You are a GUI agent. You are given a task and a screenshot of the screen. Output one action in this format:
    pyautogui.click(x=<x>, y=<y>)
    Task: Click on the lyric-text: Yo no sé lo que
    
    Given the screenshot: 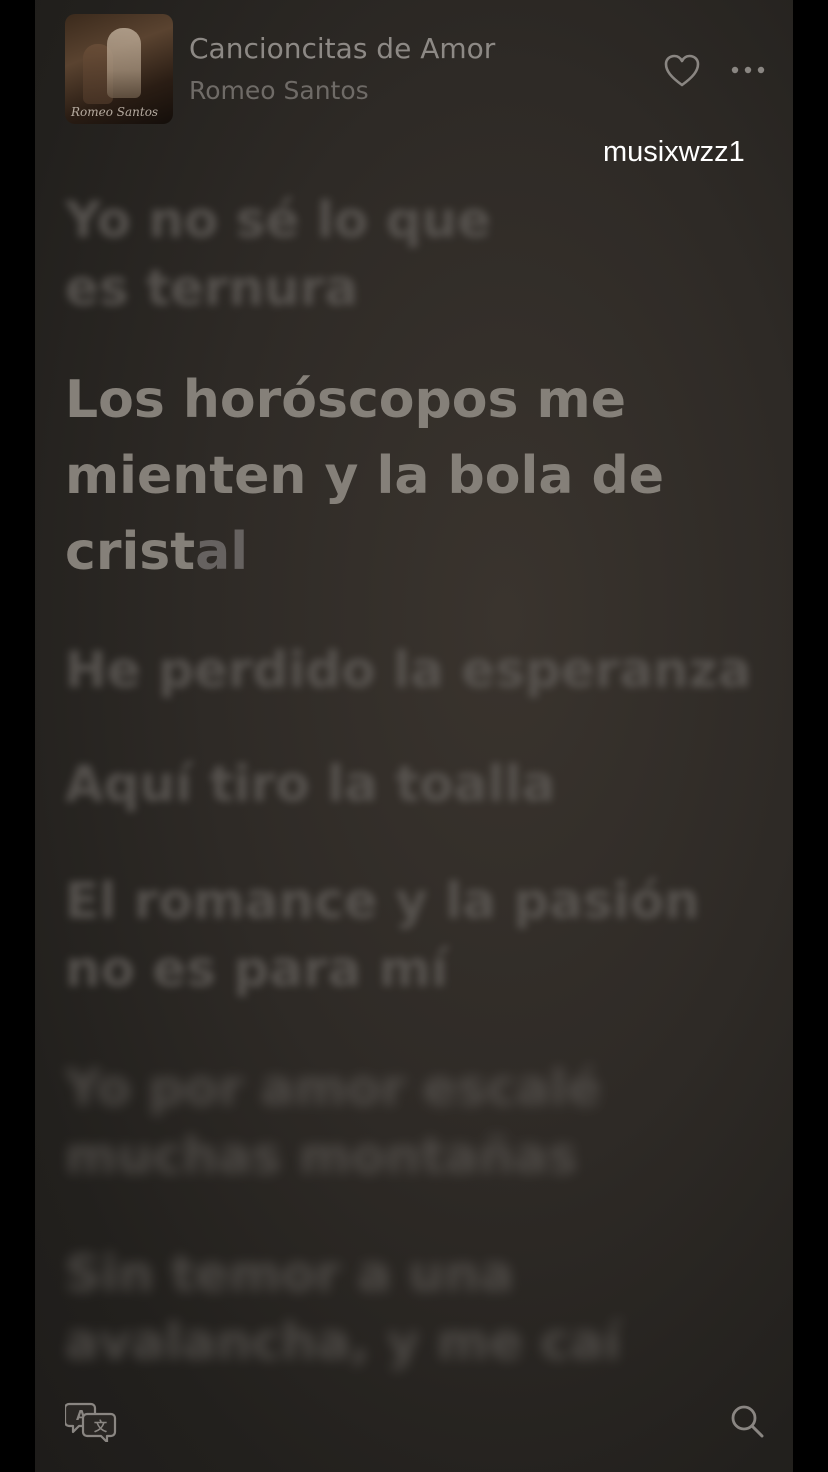 What is the action you would take?
    pyautogui.click(x=278, y=220)
    